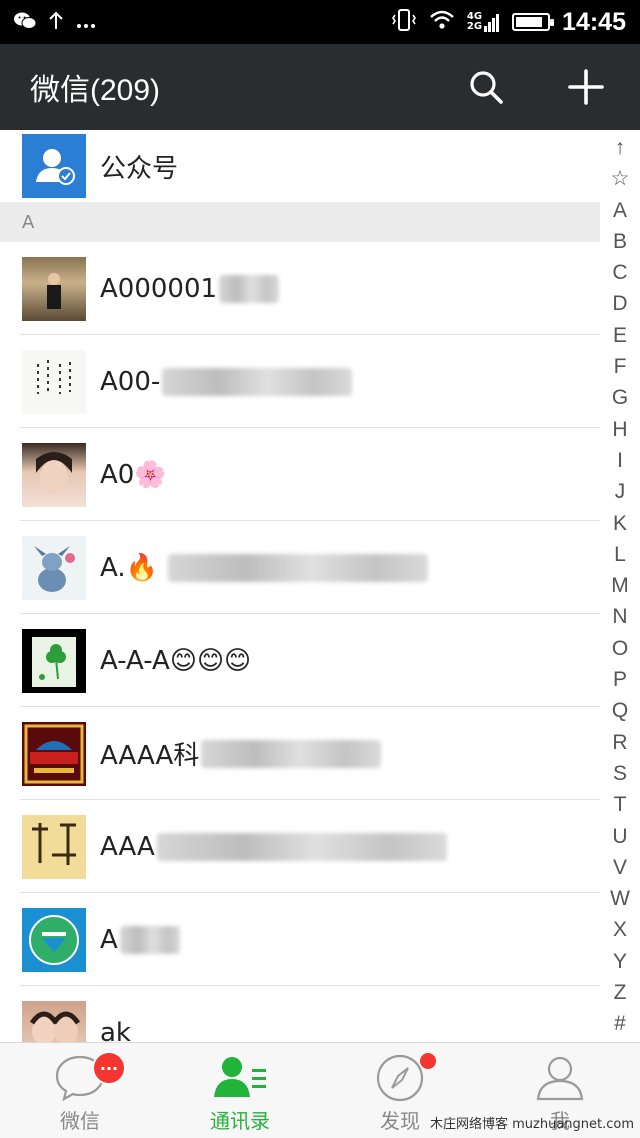  I want to click on index-letter: J, so click(620, 491).